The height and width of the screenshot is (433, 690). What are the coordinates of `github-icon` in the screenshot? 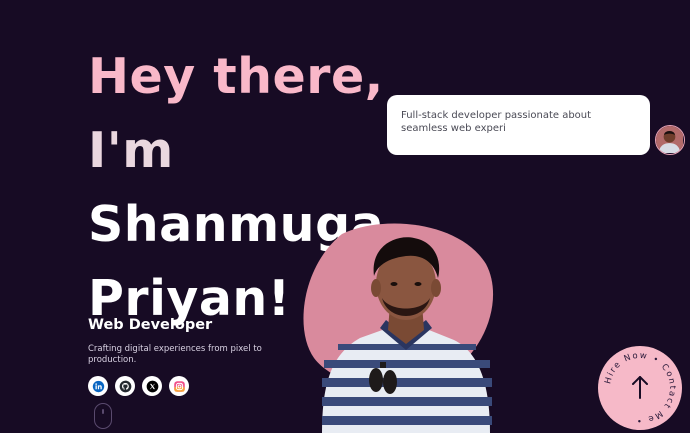 It's located at (125, 386).